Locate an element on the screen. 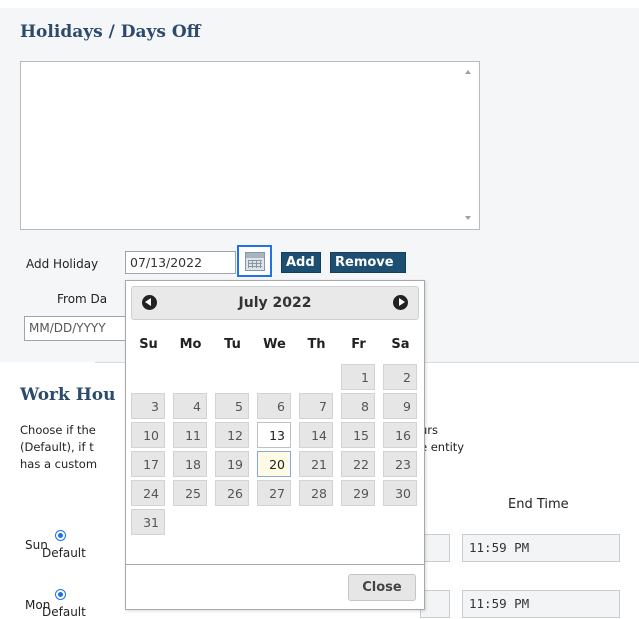  scroll-up-arrow-icon is located at coordinates (468, 72).